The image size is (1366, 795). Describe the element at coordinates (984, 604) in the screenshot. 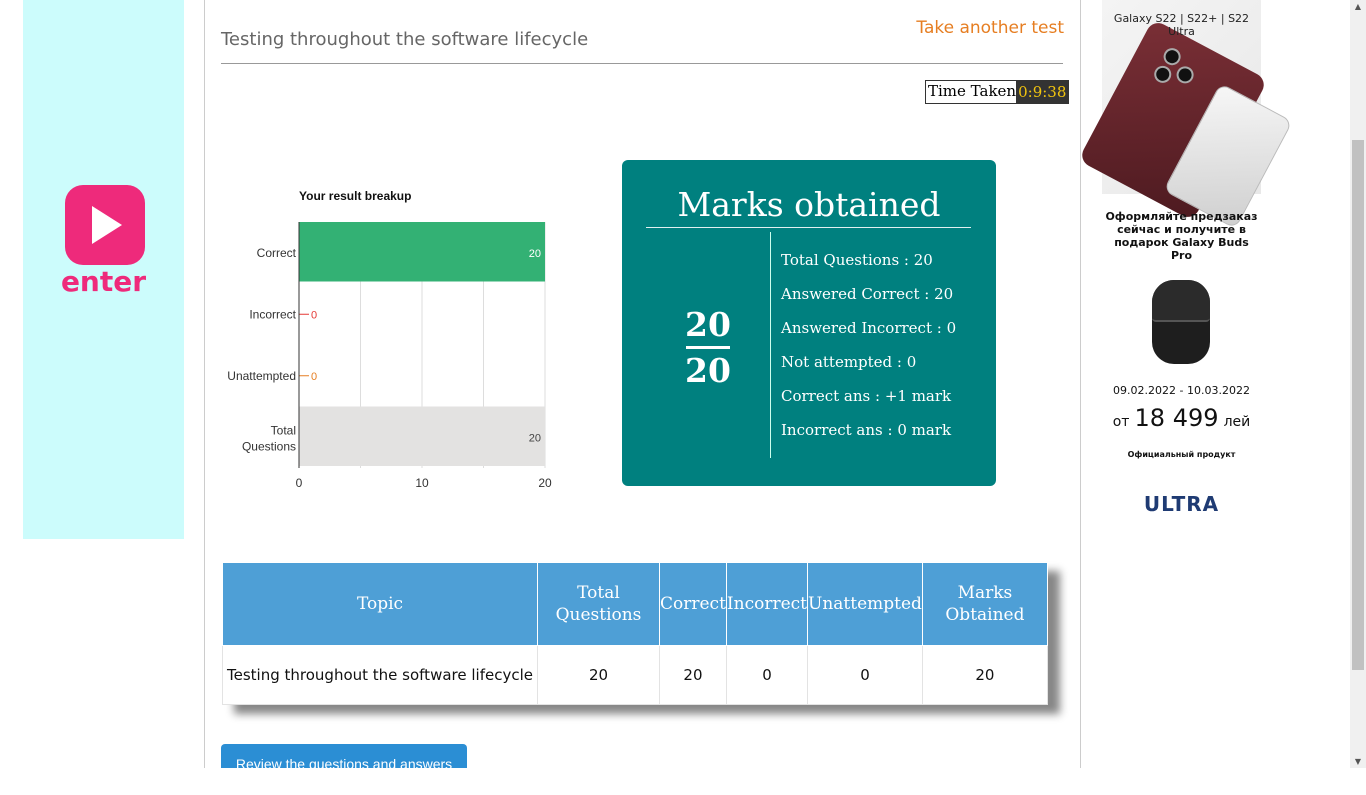

I see `header-marks-obtained: Marks Obtained` at that location.